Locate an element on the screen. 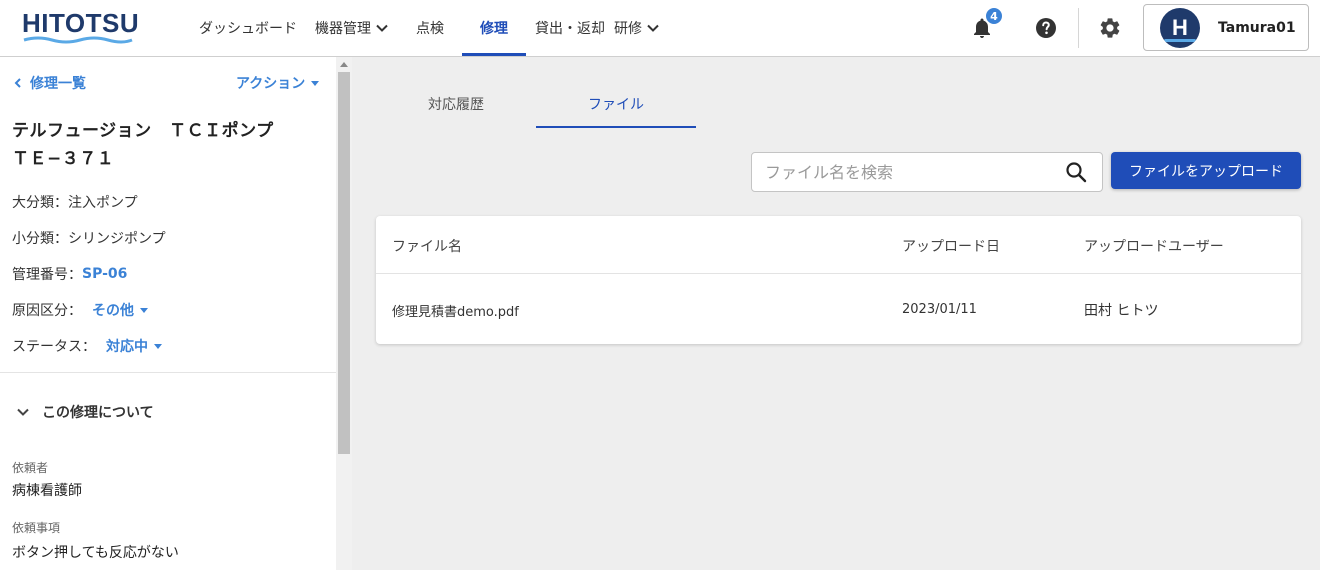 The width and height of the screenshot is (1320, 570). file-search-input is located at coordinates (908, 172).